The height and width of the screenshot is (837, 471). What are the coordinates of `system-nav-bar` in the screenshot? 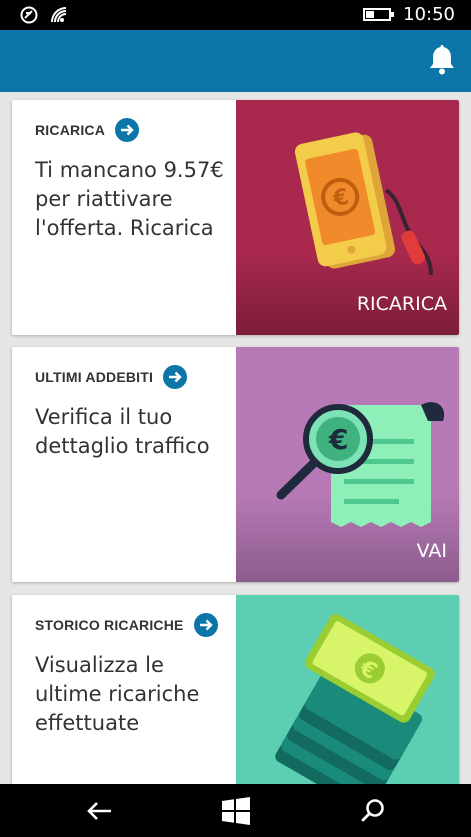 It's located at (235, 810).